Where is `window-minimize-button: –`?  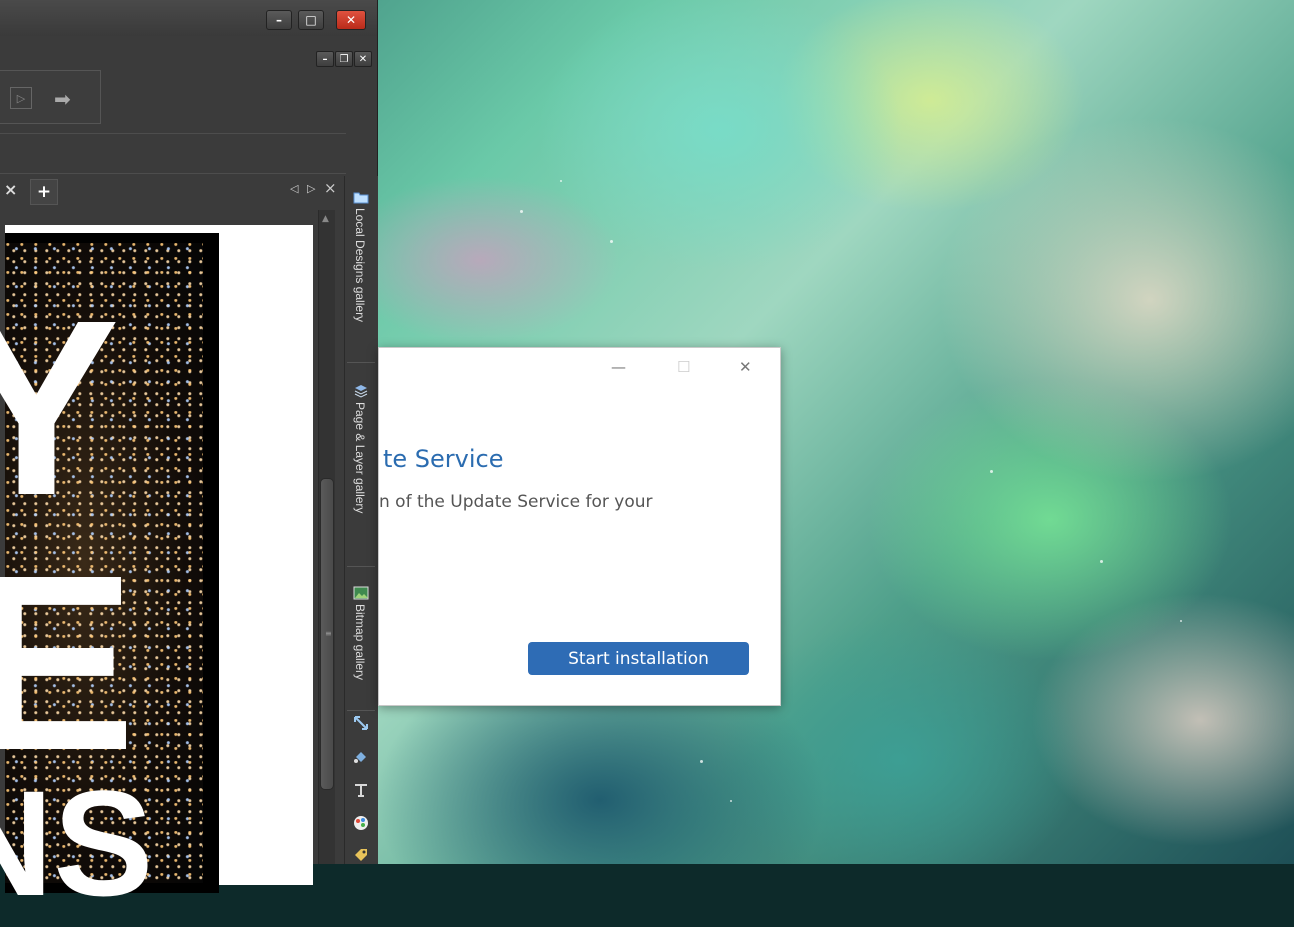 window-minimize-button: – is located at coordinates (279, 20).